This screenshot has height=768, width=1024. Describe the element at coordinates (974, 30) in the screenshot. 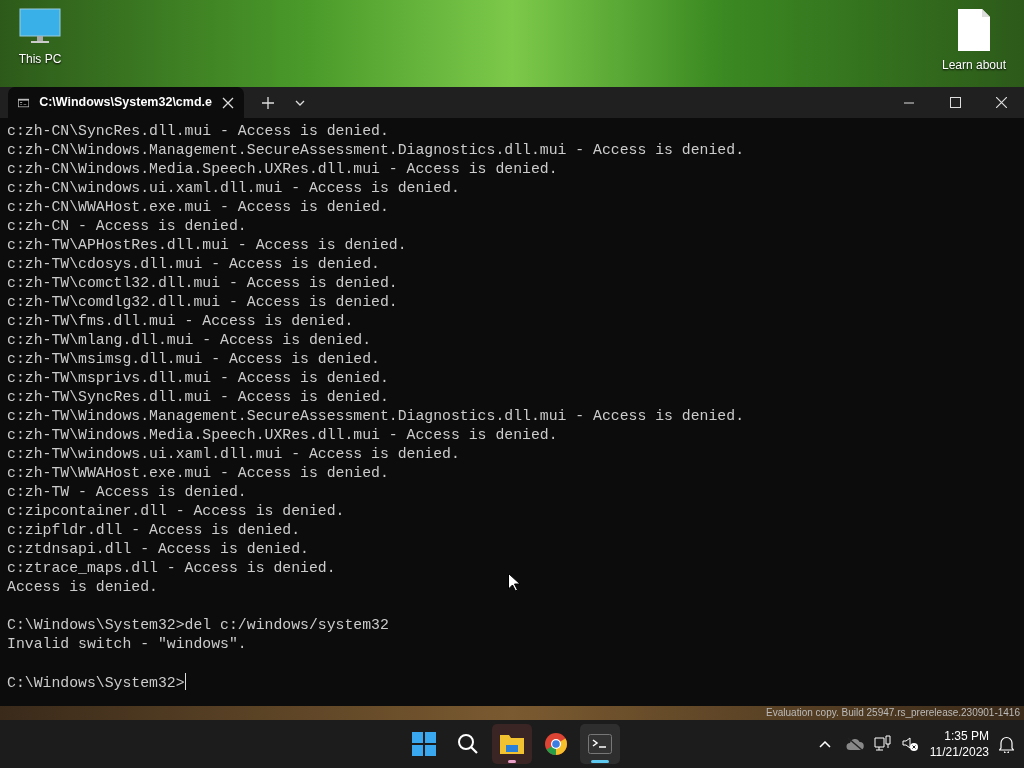

I see `document-icon` at that location.